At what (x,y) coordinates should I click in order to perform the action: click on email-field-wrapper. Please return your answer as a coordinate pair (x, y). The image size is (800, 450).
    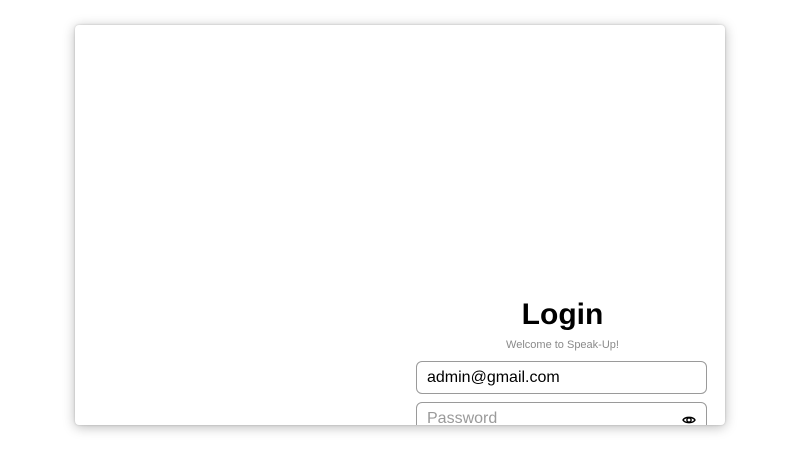
    Looking at the image, I should click on (561, 377).